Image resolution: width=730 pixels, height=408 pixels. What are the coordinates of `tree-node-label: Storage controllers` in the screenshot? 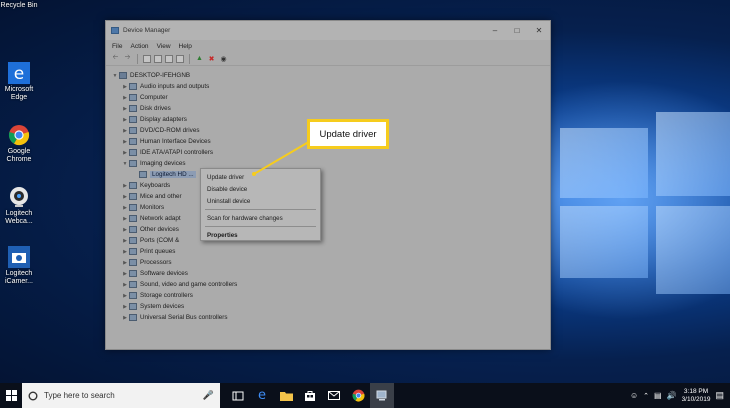 It's located at (166, 295).